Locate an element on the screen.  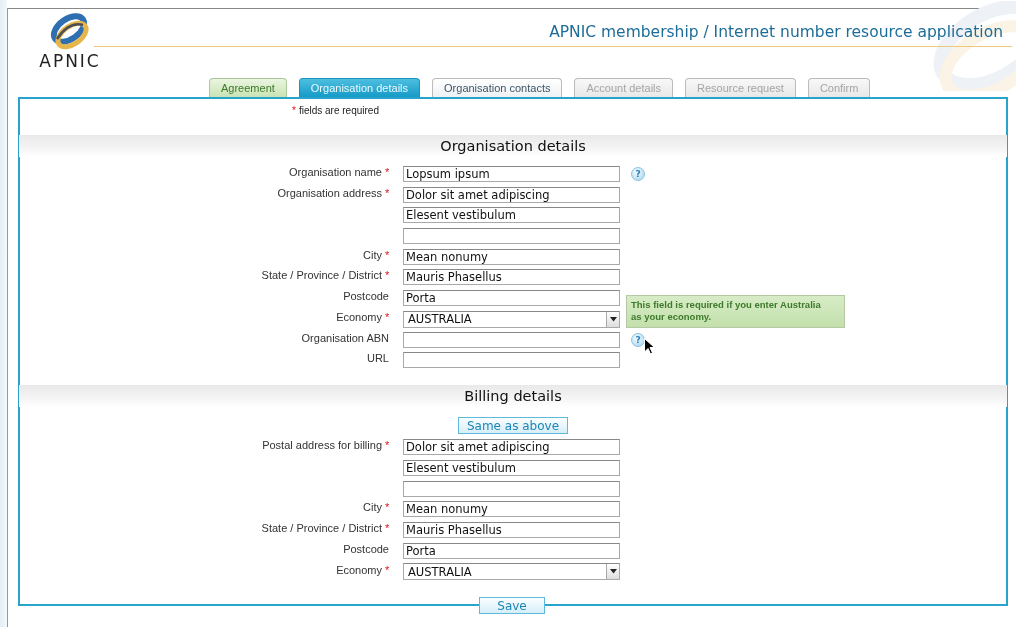
section-title: Billing details is located at coordinates (513, 396).